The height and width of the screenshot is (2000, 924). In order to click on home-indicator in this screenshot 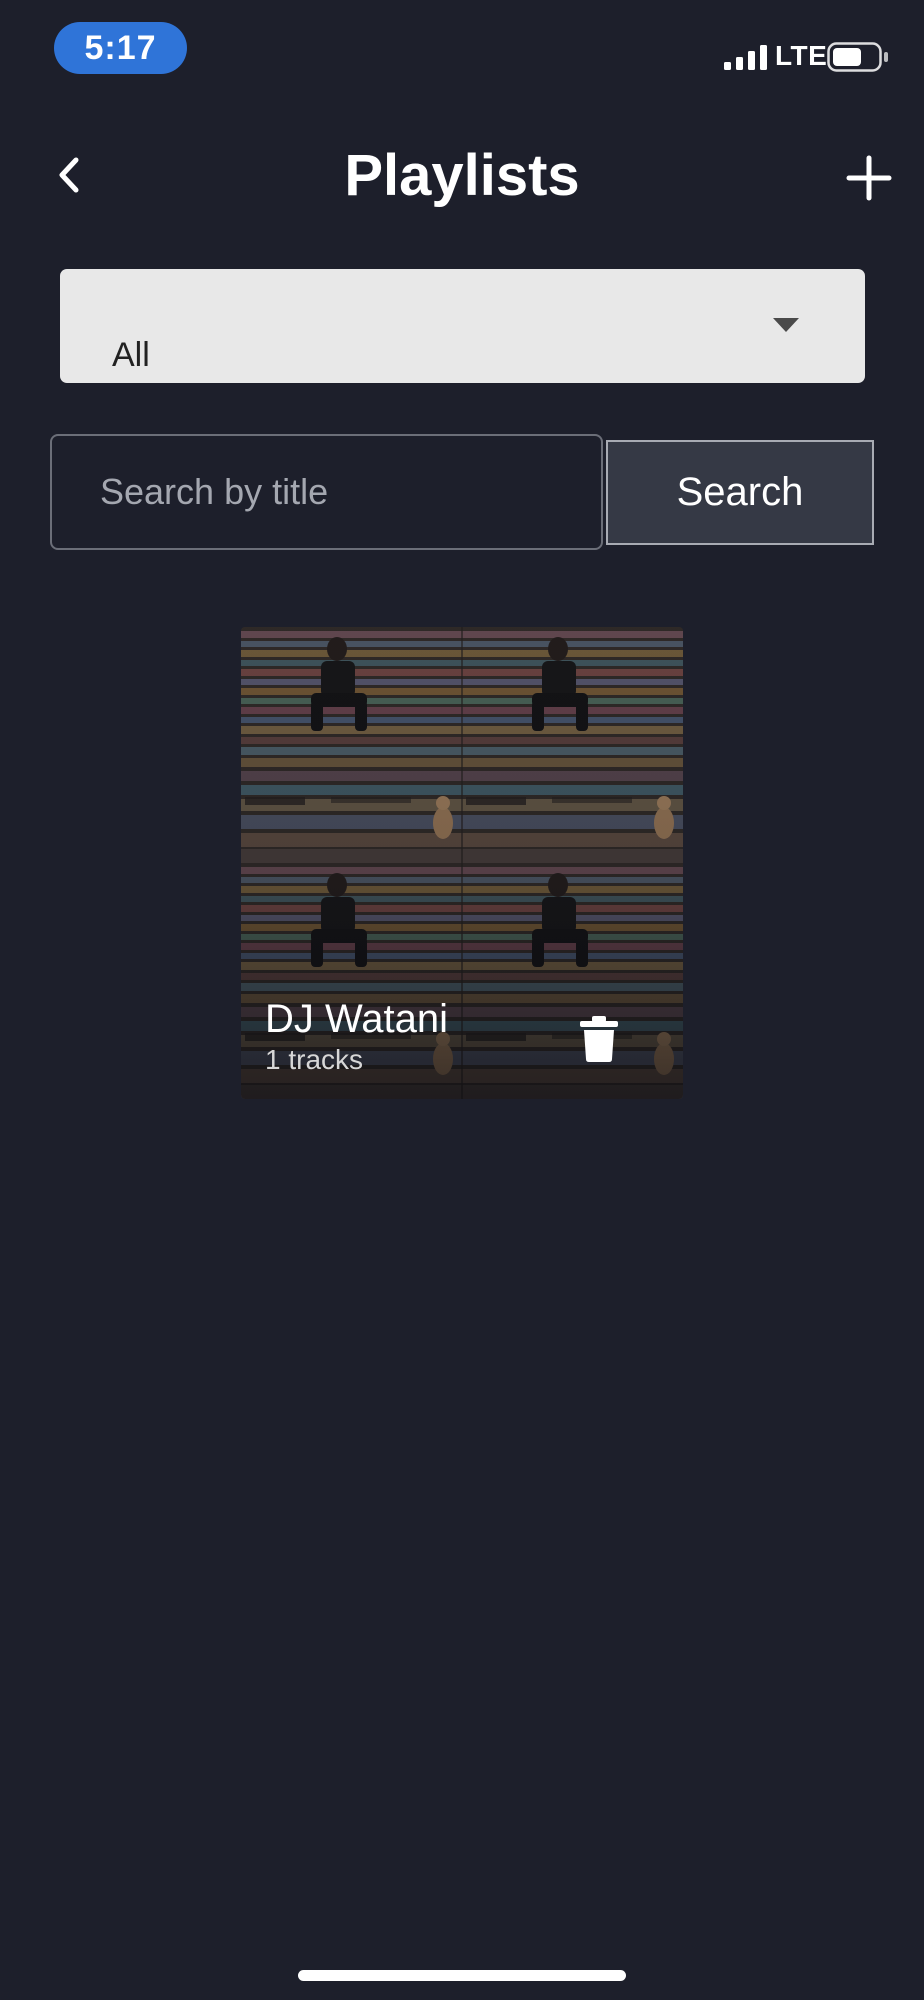, I will do `click(462, 1975)`.